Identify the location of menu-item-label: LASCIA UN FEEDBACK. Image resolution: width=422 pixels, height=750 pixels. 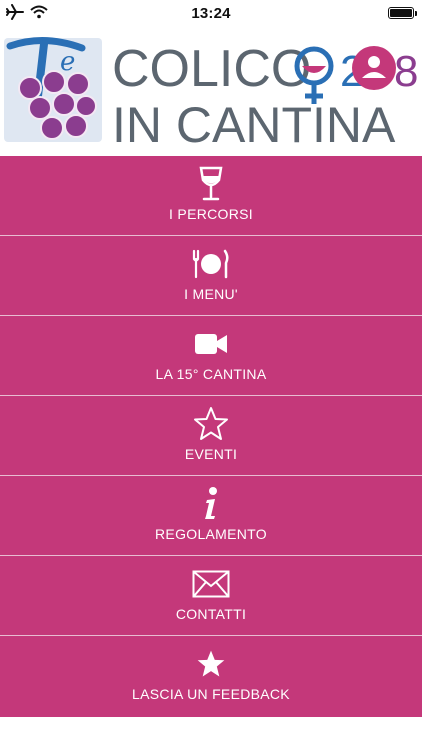
(211, 694).